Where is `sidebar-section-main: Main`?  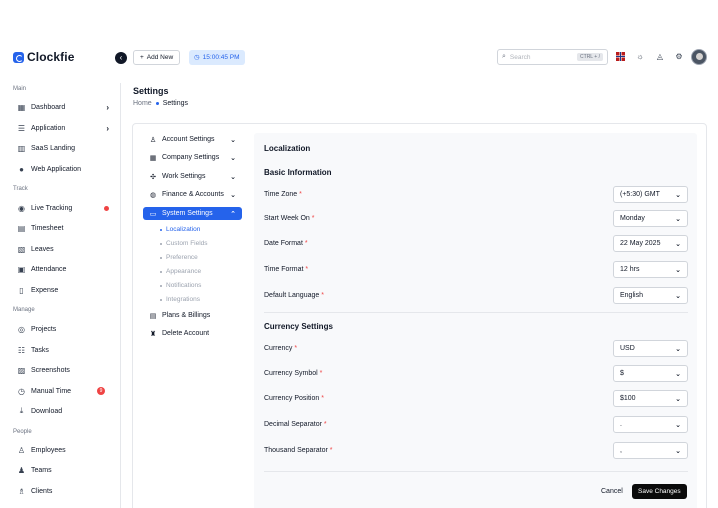
sidebar-section-main: Main is located at coordinates (20, 89).